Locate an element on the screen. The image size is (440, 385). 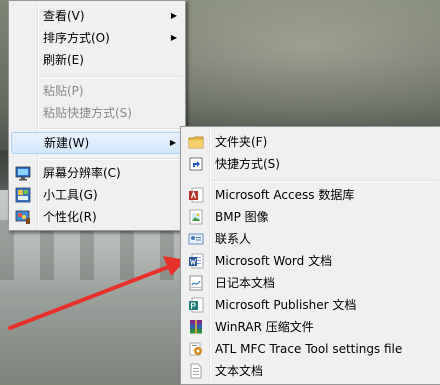
word-icon is located at coordinates (196, 261).